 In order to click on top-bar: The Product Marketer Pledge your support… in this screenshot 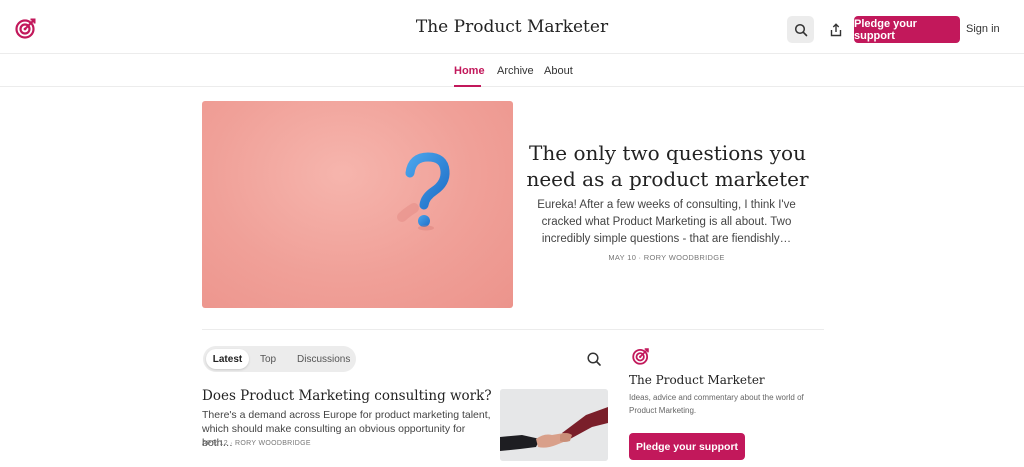, I will do `click(512, 27)`.